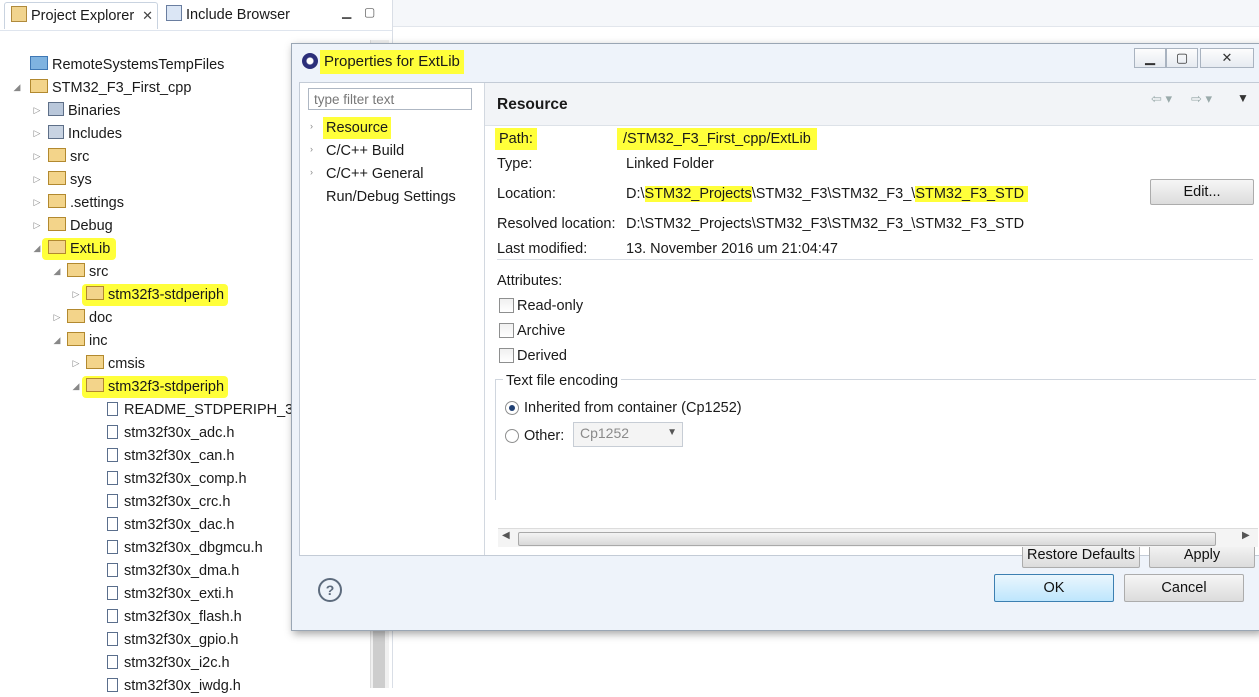  Describe the element at coordinates (81, 15) in the screenshot. I see `tab-project-explorer: Project Explorer ✕` at that location.